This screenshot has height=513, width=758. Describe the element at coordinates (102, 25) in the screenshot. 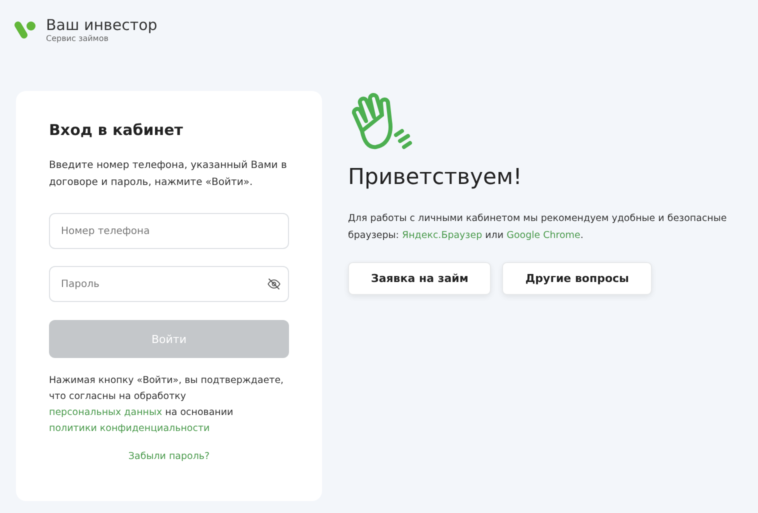

I see `brand-name: Ваш инвестор` at that location.